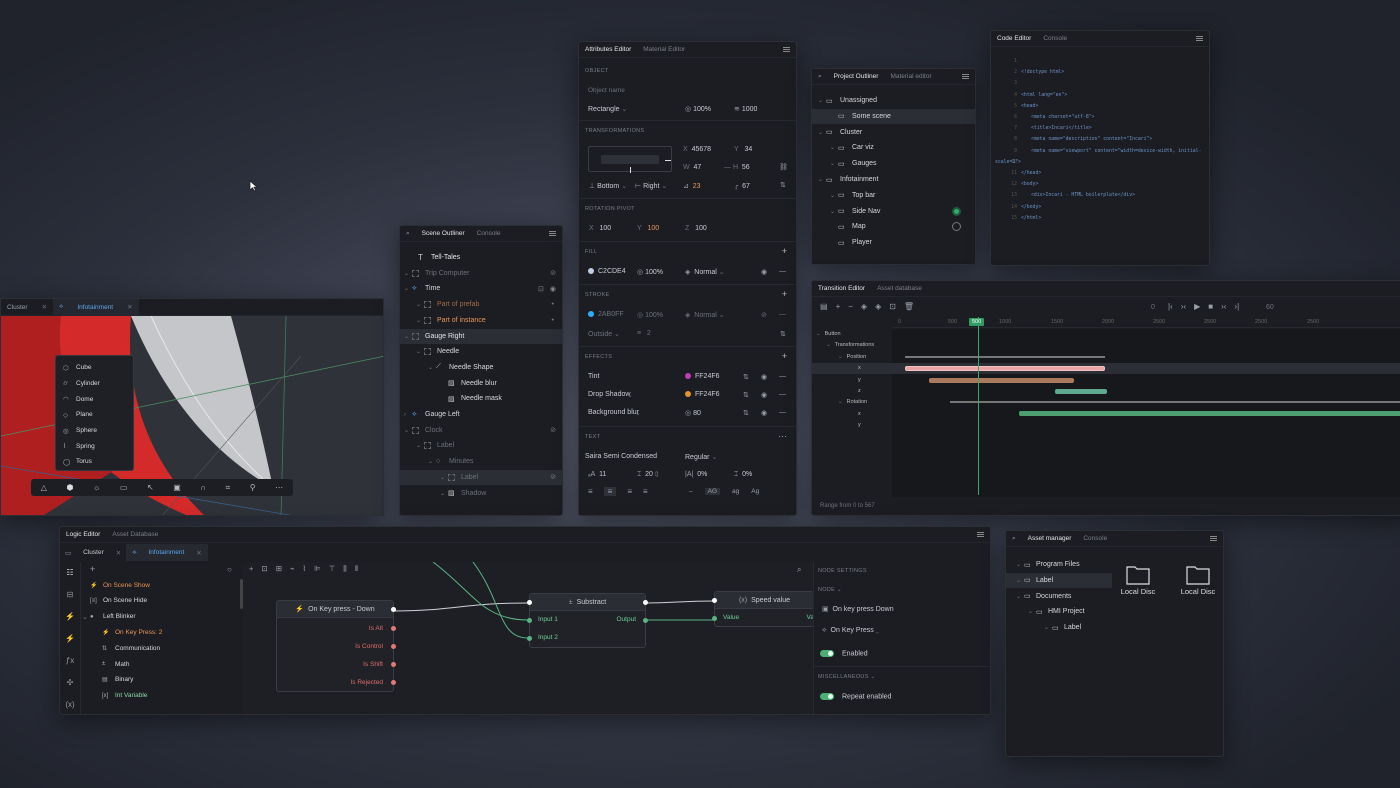  I want to click on folder-local-disc-2: Local Disc, so click(1198, 580).